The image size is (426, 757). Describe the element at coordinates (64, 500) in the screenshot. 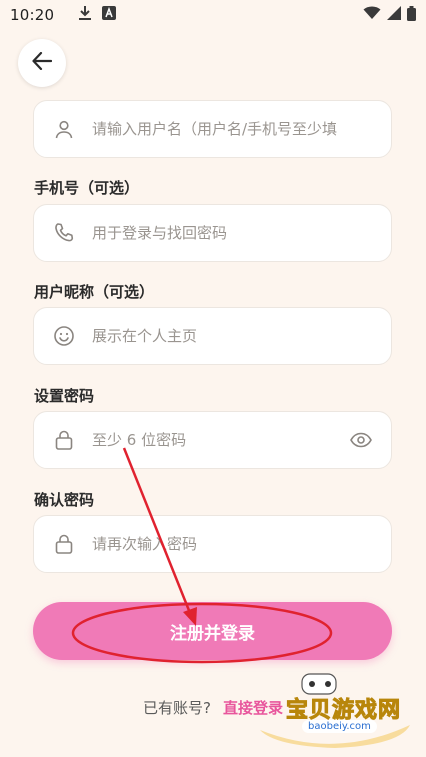

I see `confirm-label: 确认密码` at that location.